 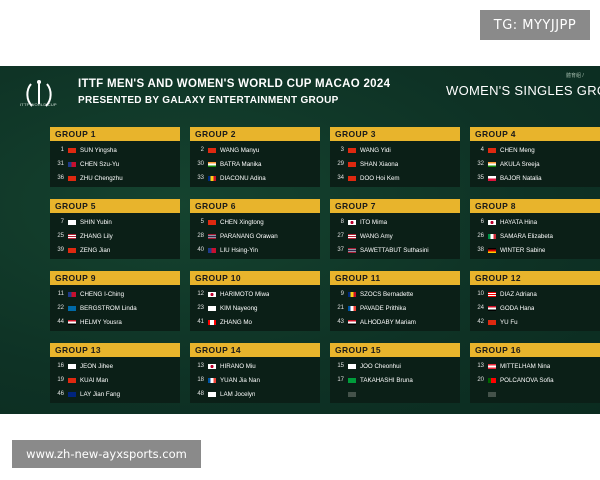 I want to click on player-list: 1 SUN Yingsha 31 CHEN Szu-Yu 36 ZHU Chengzhu, so click(x=115, y=163).